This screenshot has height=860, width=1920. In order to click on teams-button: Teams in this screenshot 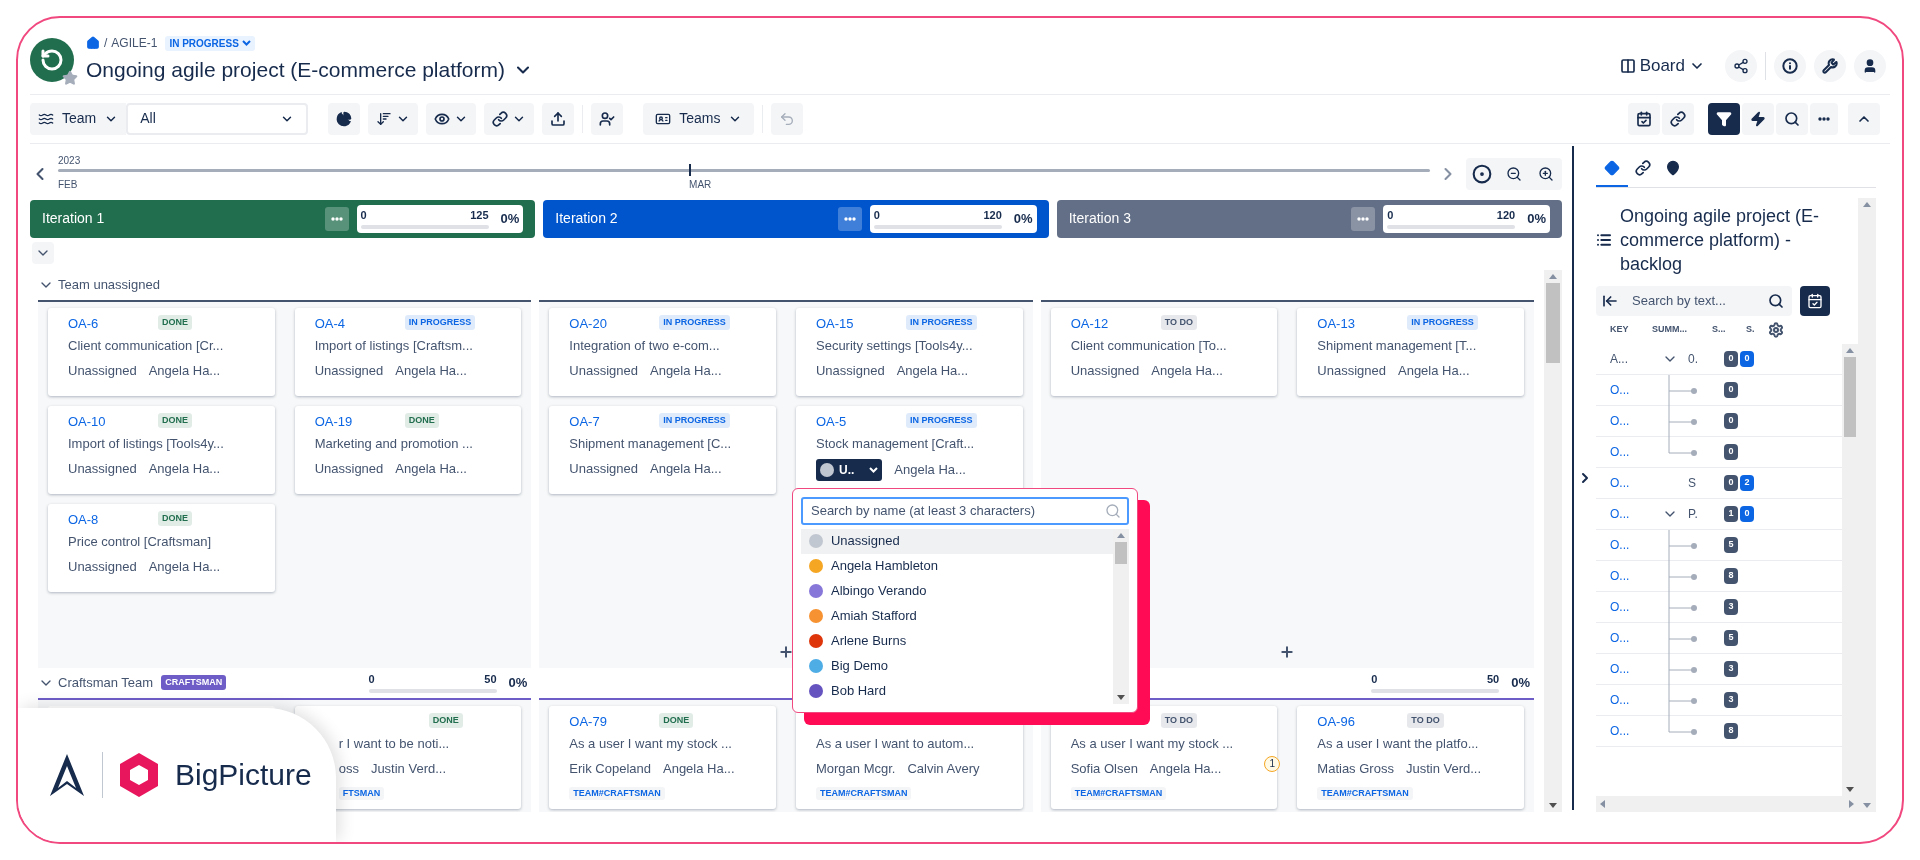, I will do `click(699, 118)`.